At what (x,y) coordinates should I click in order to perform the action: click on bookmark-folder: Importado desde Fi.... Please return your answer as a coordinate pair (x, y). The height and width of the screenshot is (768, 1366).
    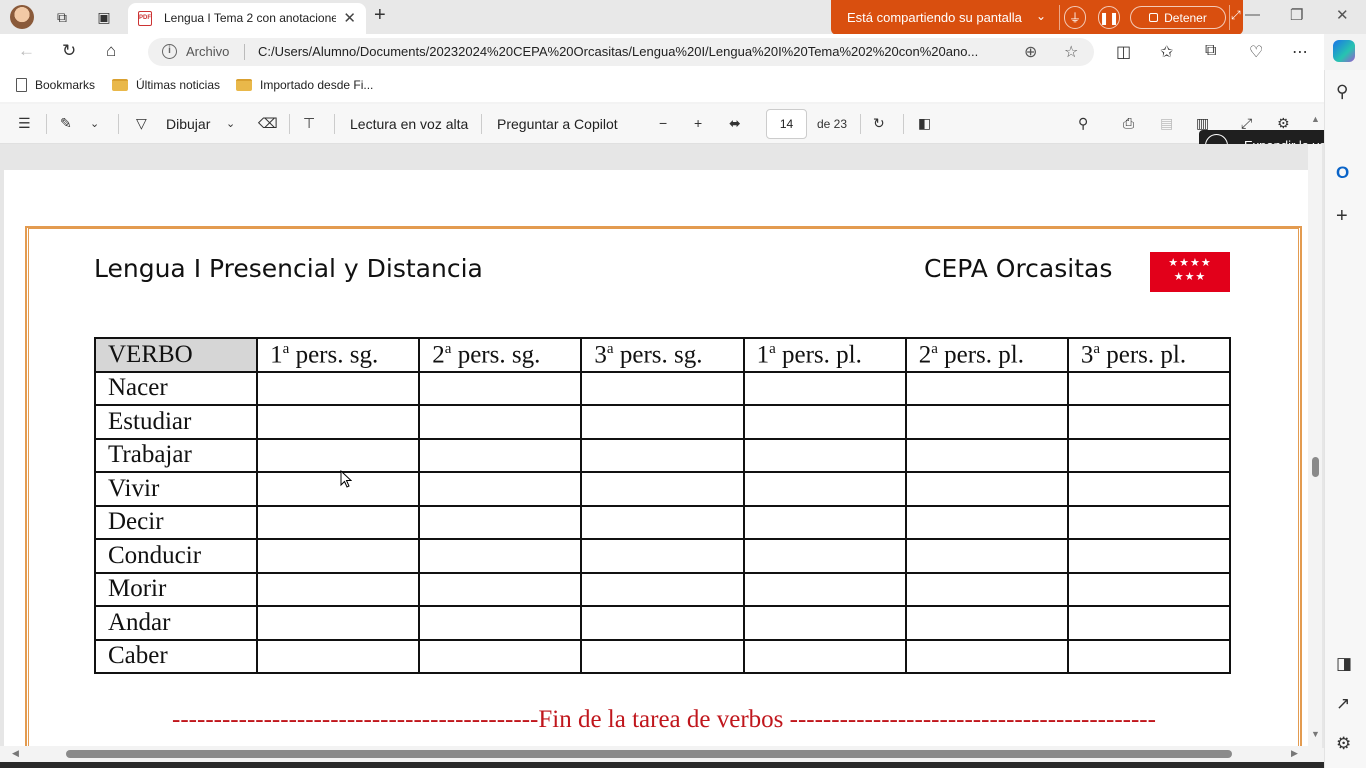
    Looking at the image, I should click on (304, 85).